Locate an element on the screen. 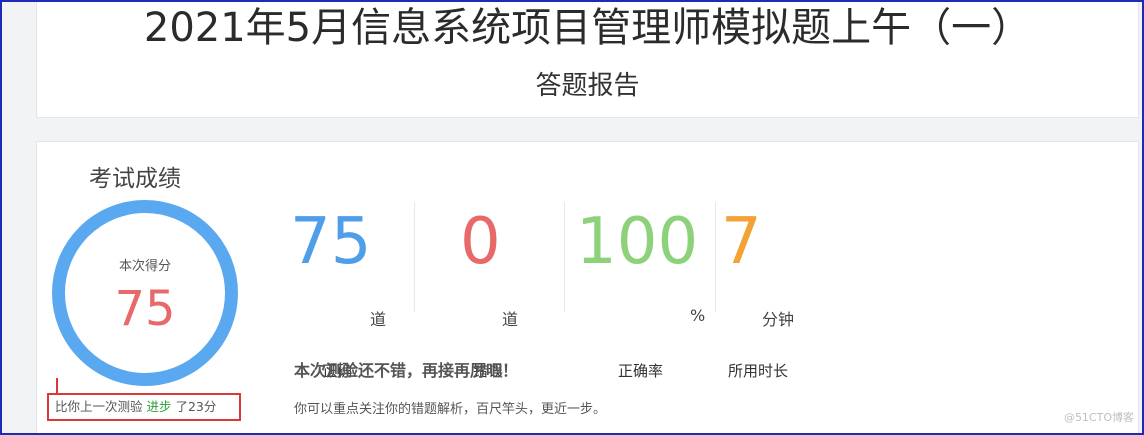 The height and width of the screenshot is (435, 1144). comparison-prefix: 比你上一次测验 is located at coordinates (101, 406).